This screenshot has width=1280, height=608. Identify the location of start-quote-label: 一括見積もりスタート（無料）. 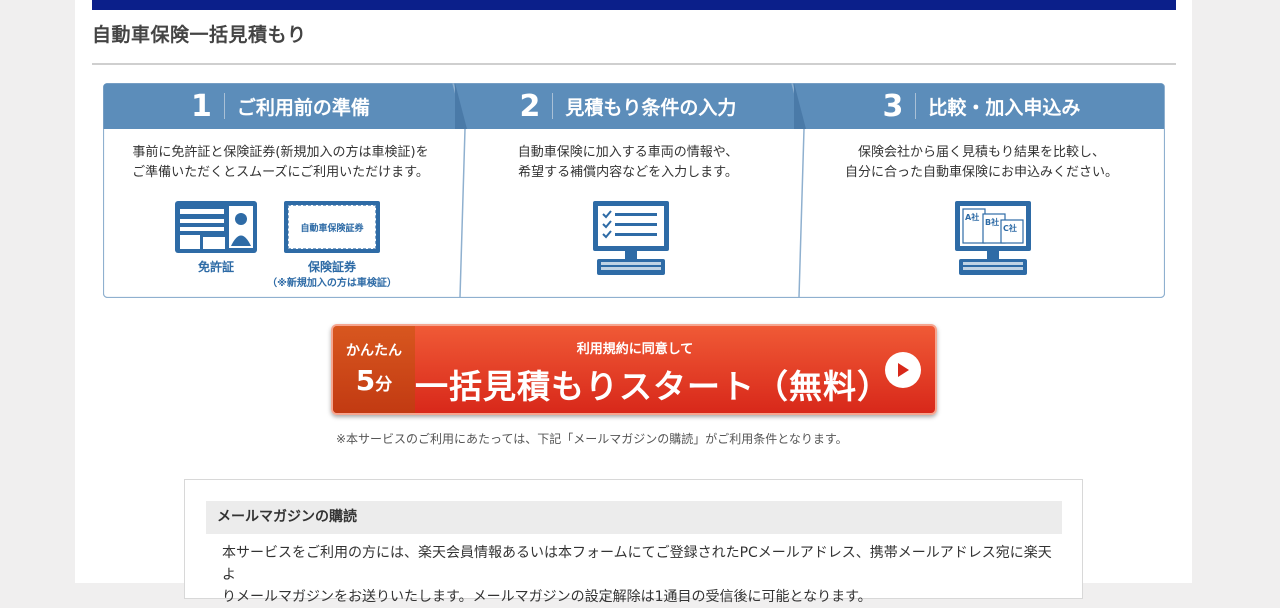
(653, 386).